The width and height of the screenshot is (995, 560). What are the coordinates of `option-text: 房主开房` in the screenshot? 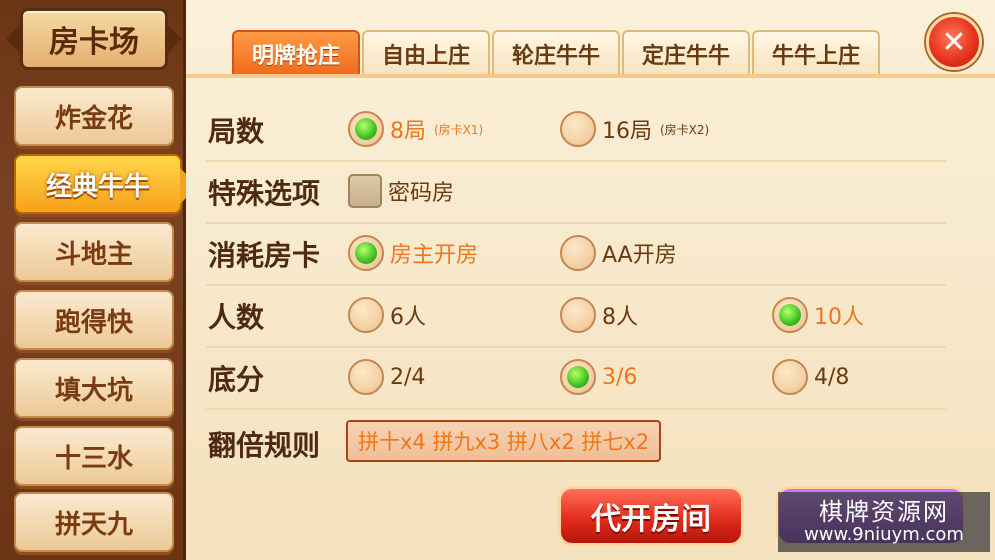 It's located at (434, 255).